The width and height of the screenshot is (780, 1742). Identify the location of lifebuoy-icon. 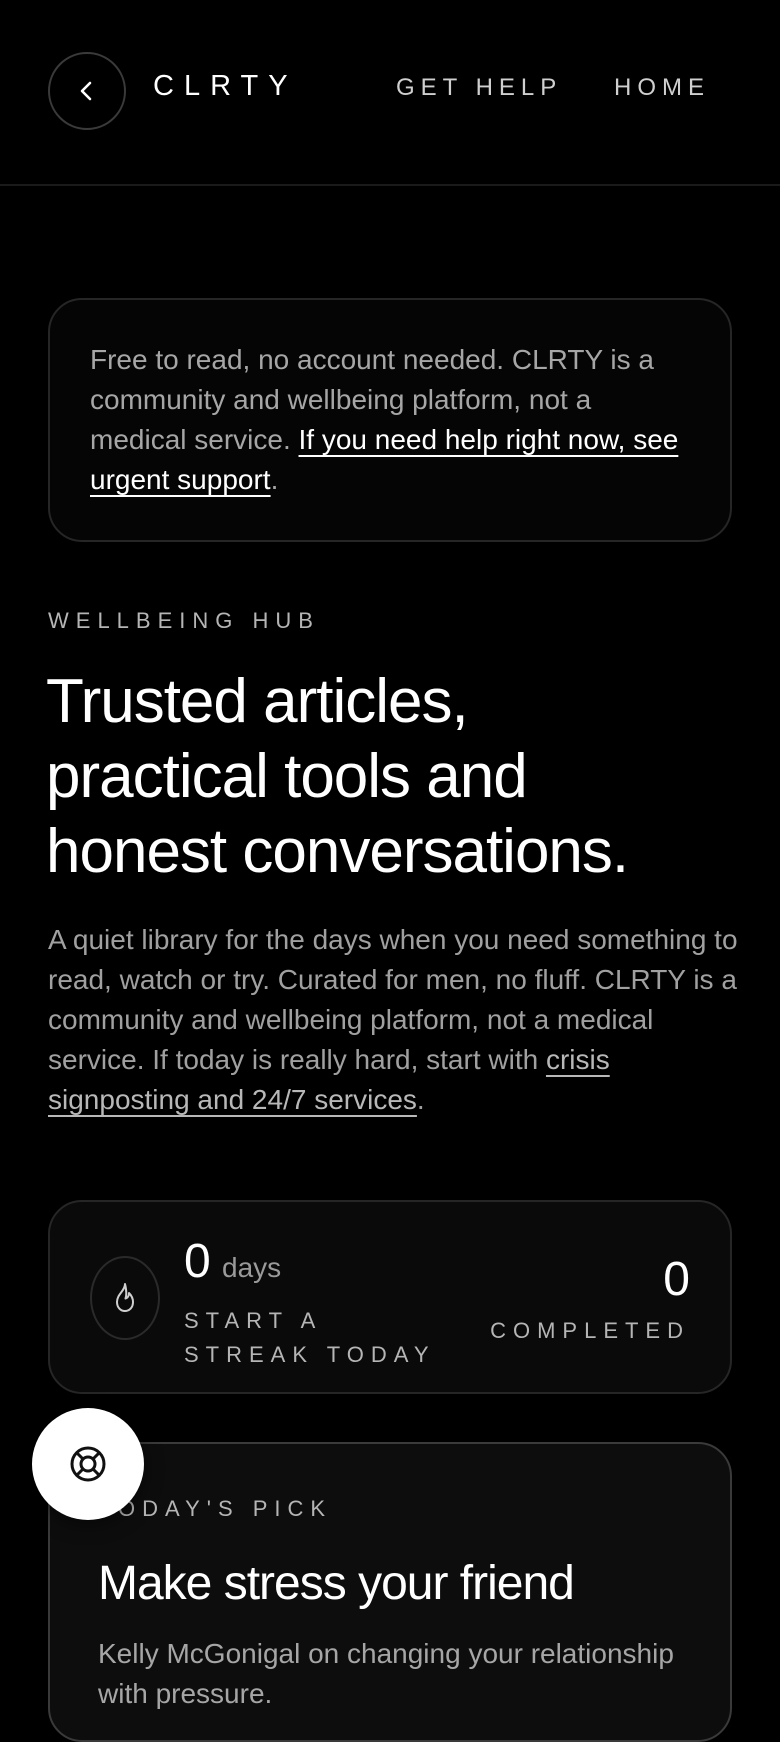
(88, 1464).